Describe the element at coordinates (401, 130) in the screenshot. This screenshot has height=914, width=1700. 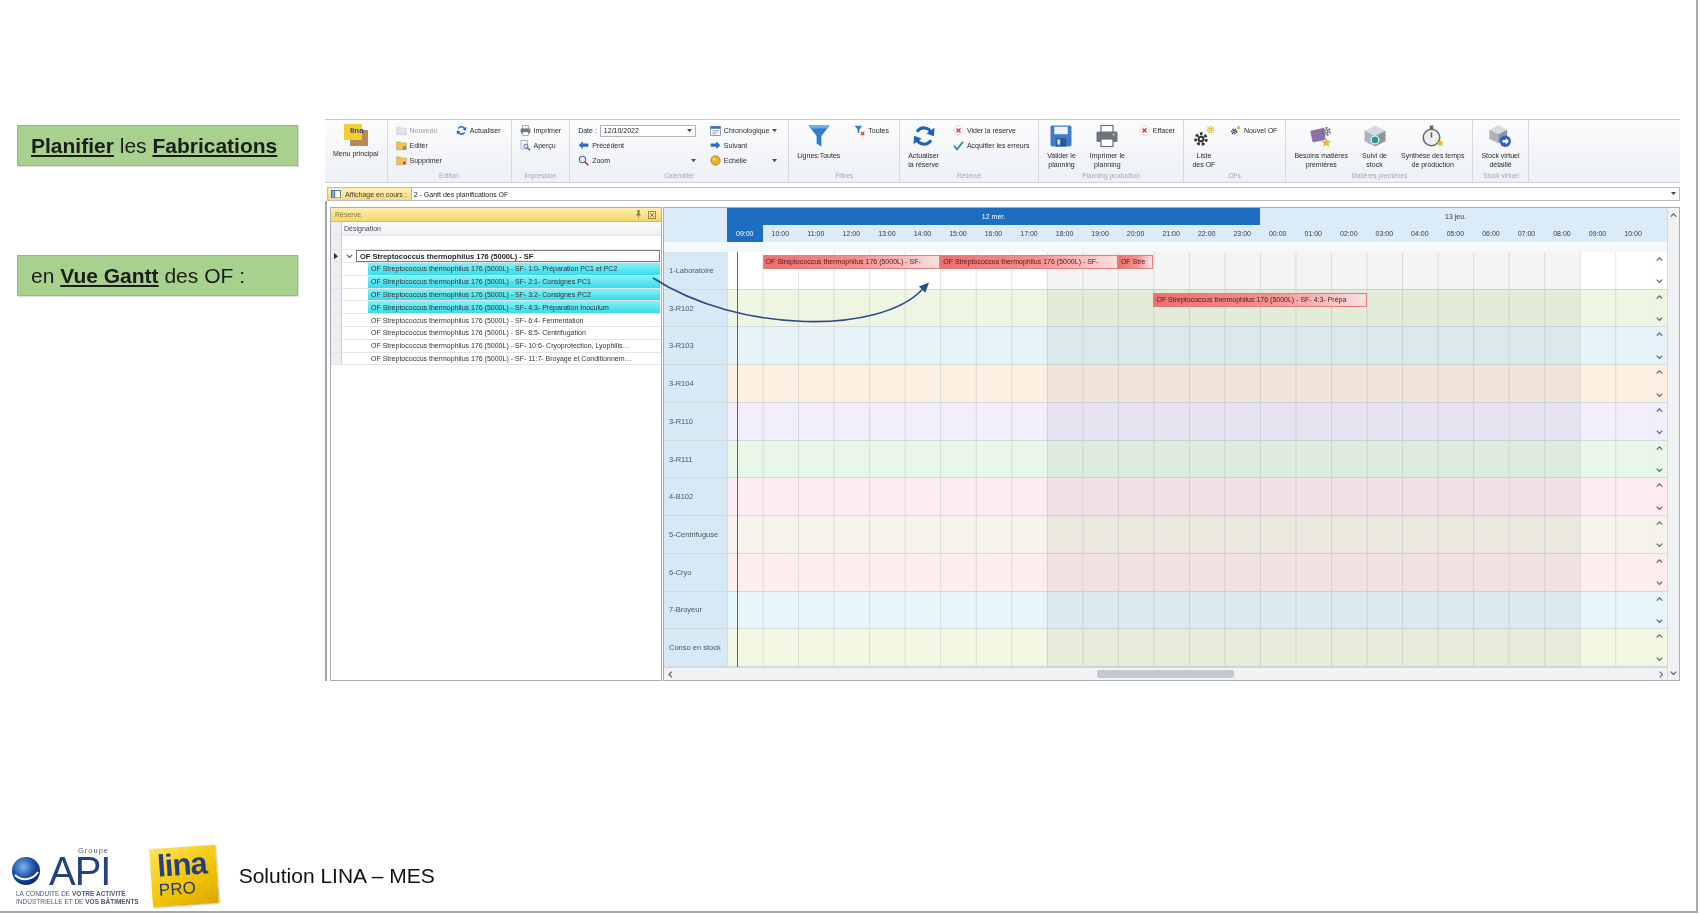
I see `folder-icon` at that location.